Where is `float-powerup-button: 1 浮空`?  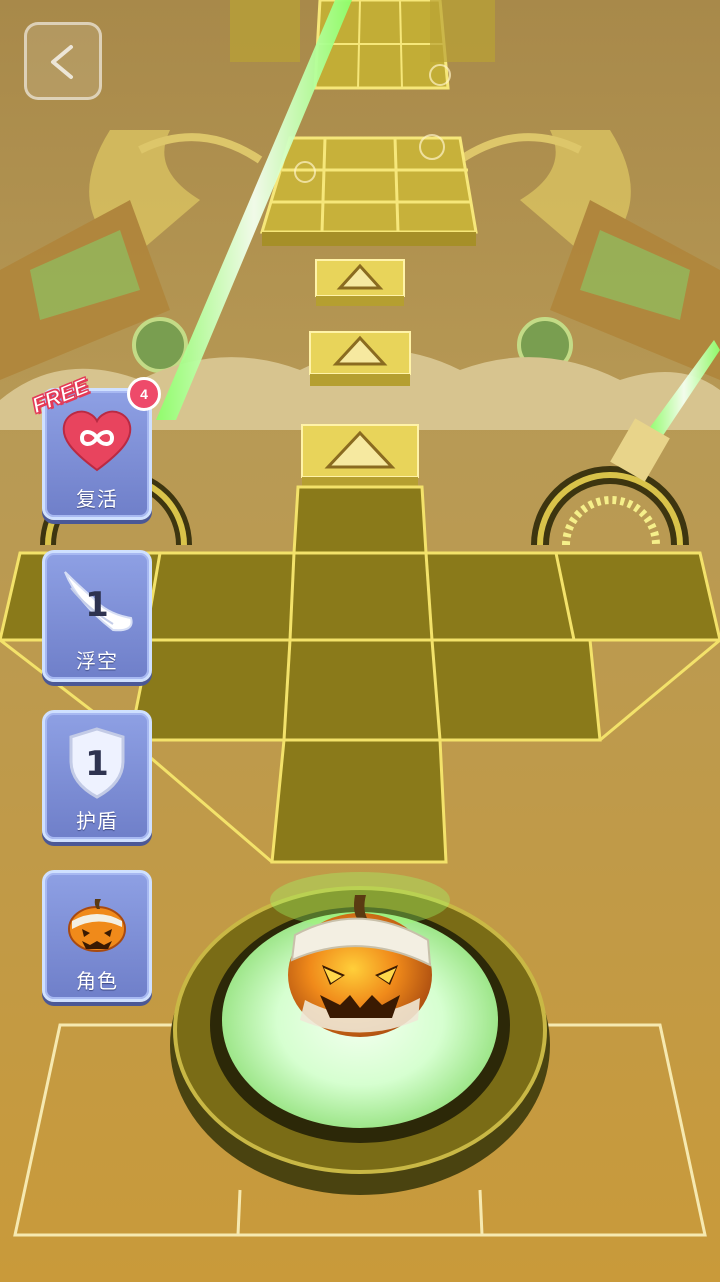
float-powerup-button: 1 浮空 is located at coordinates (97, 616).